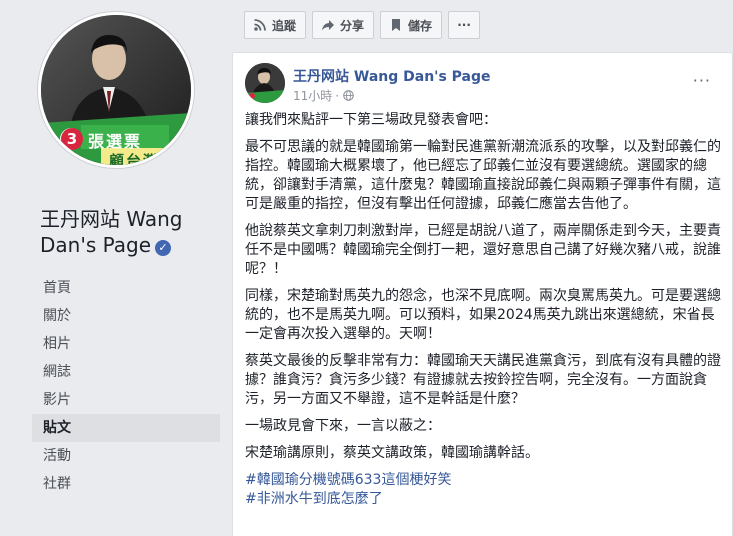  Describe the element at coordinates (126, 456) in the screenshot. I see `nav-item-events: 活動` at that location.